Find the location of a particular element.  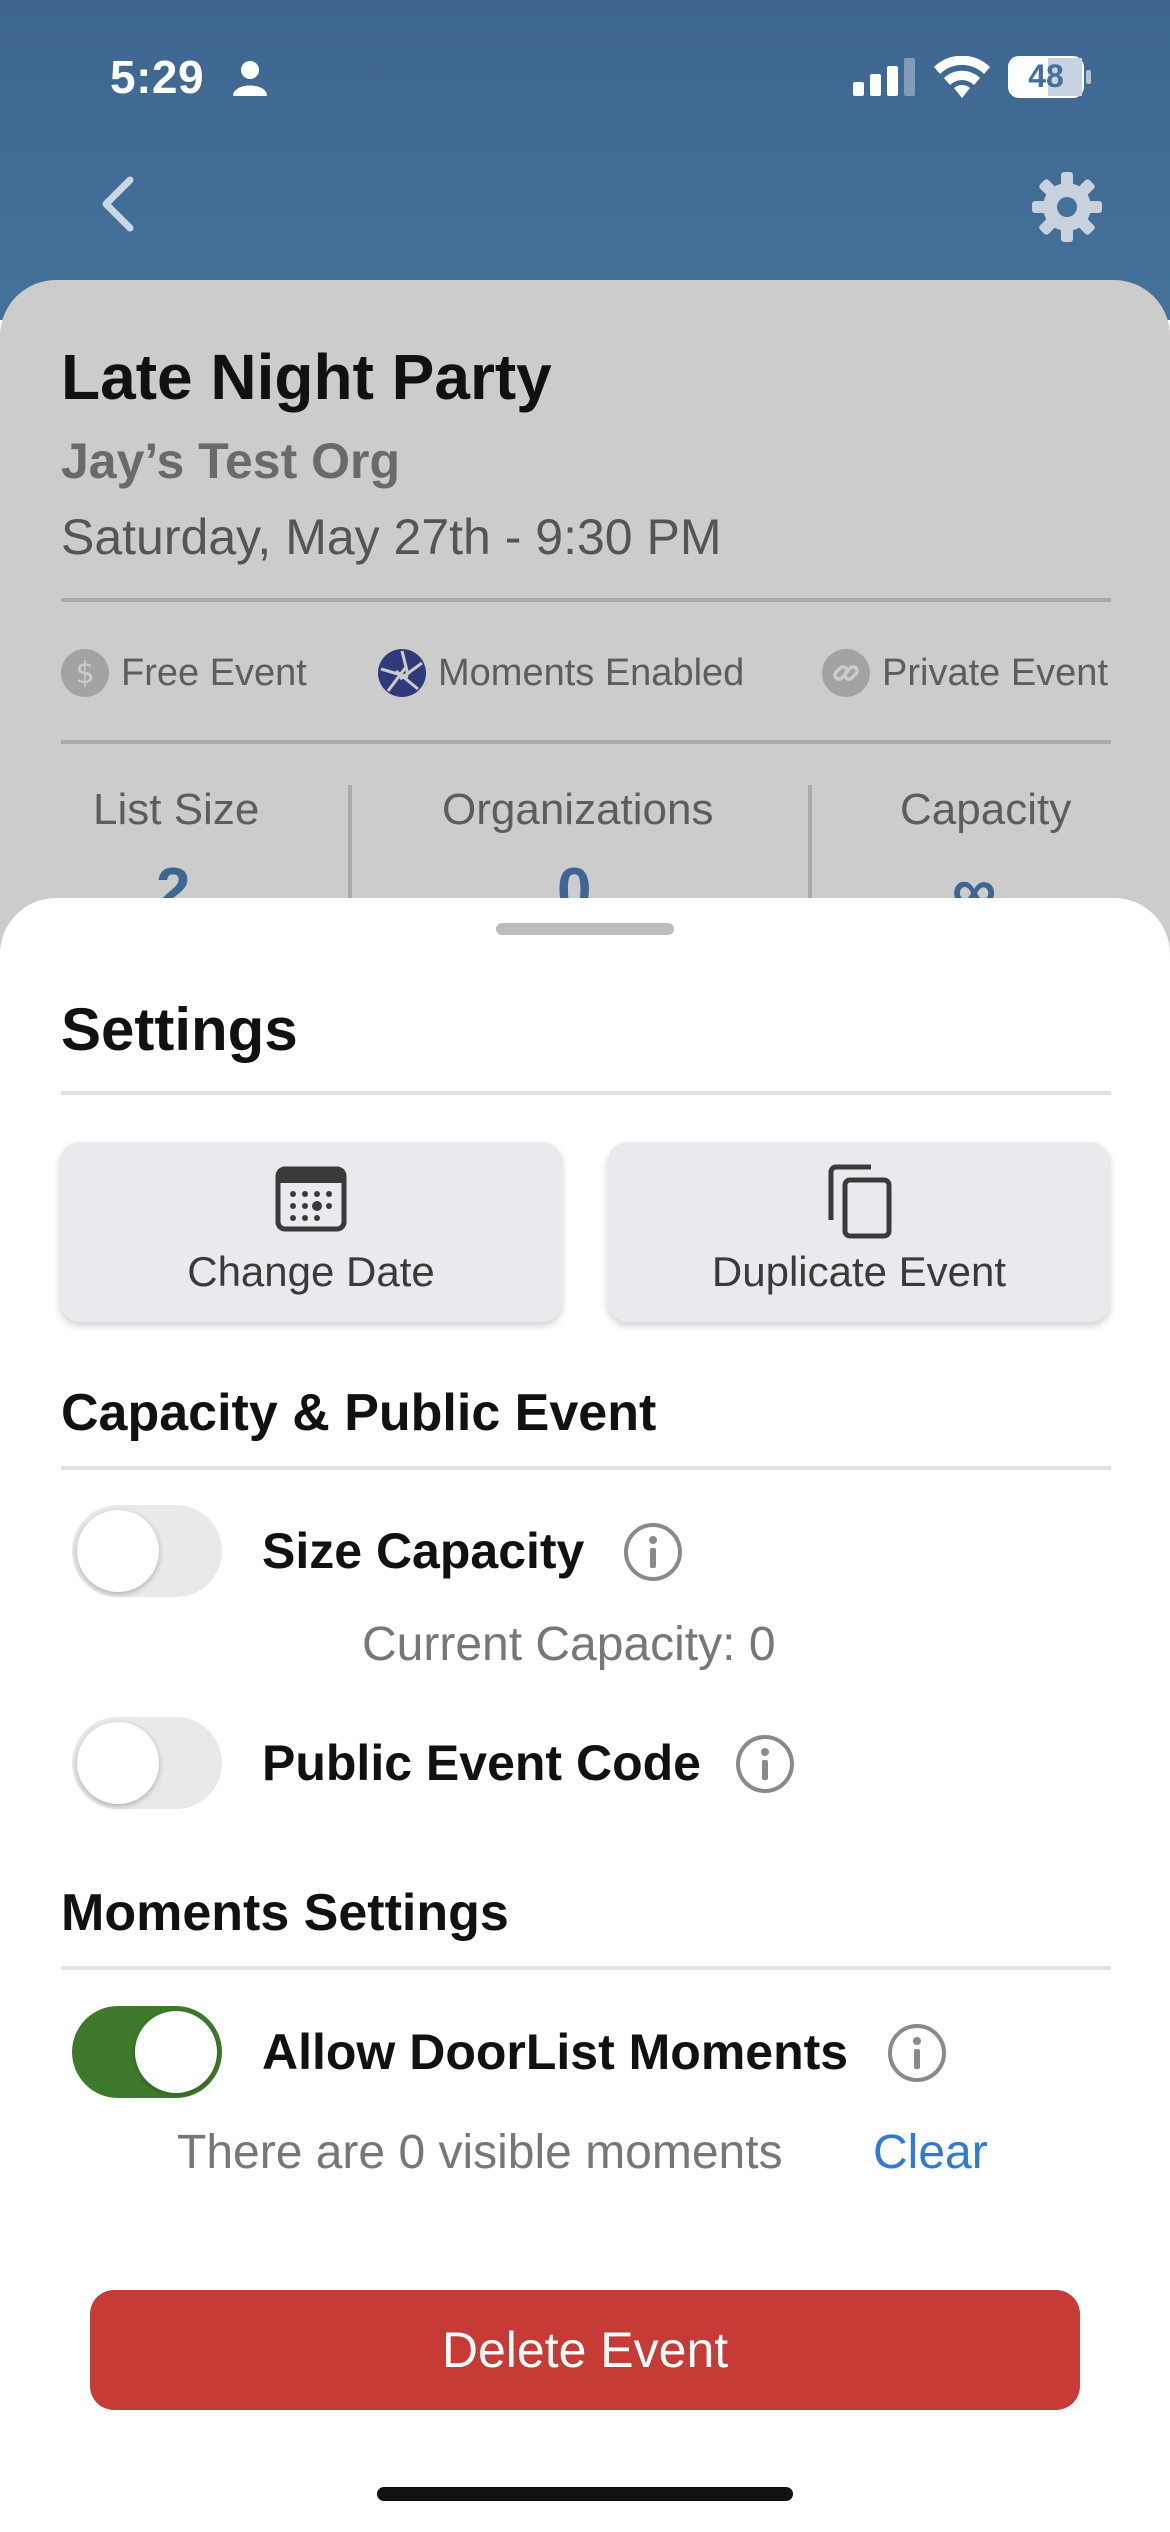

size-capacity-toggle is located at coordinates (147, 1551).